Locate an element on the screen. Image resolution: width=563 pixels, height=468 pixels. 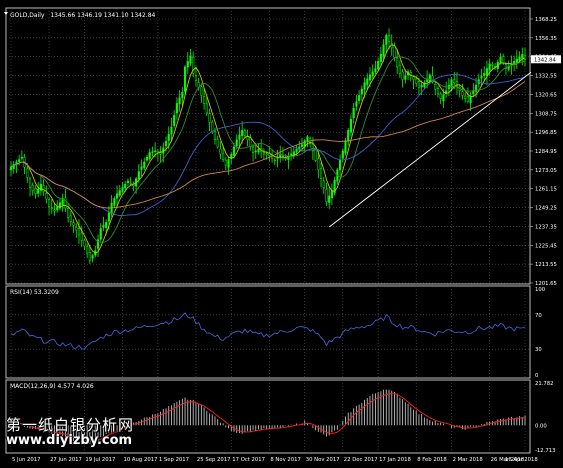
date-axis-label: 17 Jan 2018 is located at coordinates (395, 460).